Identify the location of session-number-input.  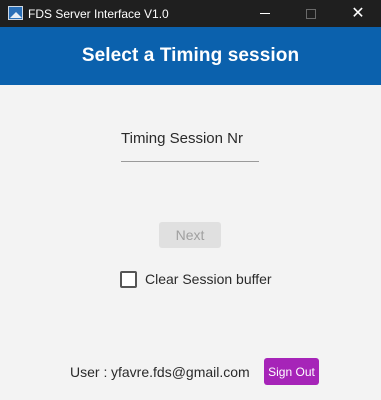
(190, 138).